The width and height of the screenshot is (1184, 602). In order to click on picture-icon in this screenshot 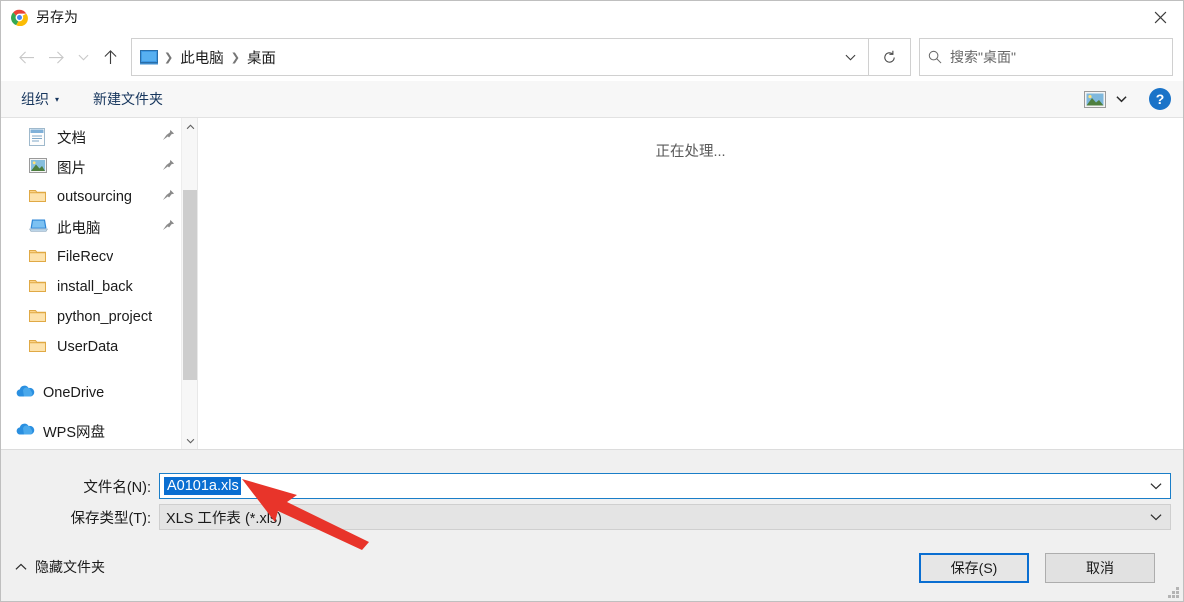, I will do `click(39, 167)`.